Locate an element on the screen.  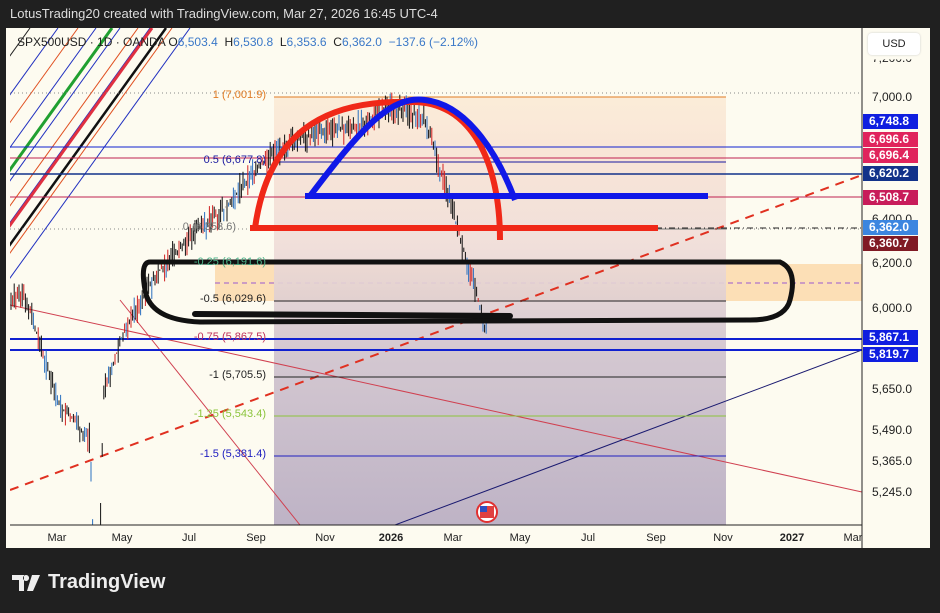
change-value: −137.6 (−2.12%) is located at coordinates (433, 42).